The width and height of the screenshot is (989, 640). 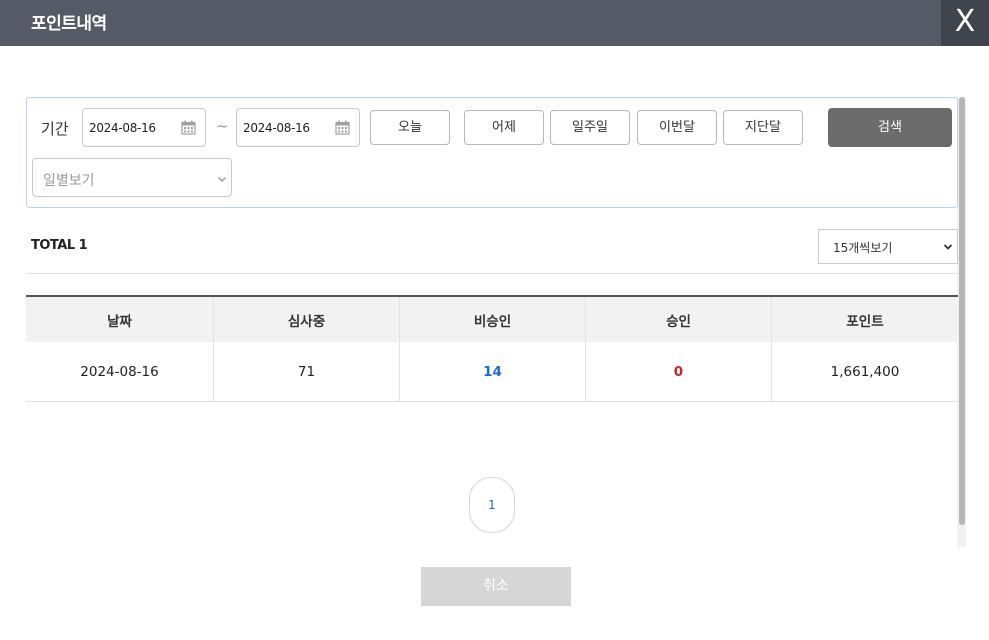 I want to click on column-header-points: 포인트, so click(x=864, y=319).